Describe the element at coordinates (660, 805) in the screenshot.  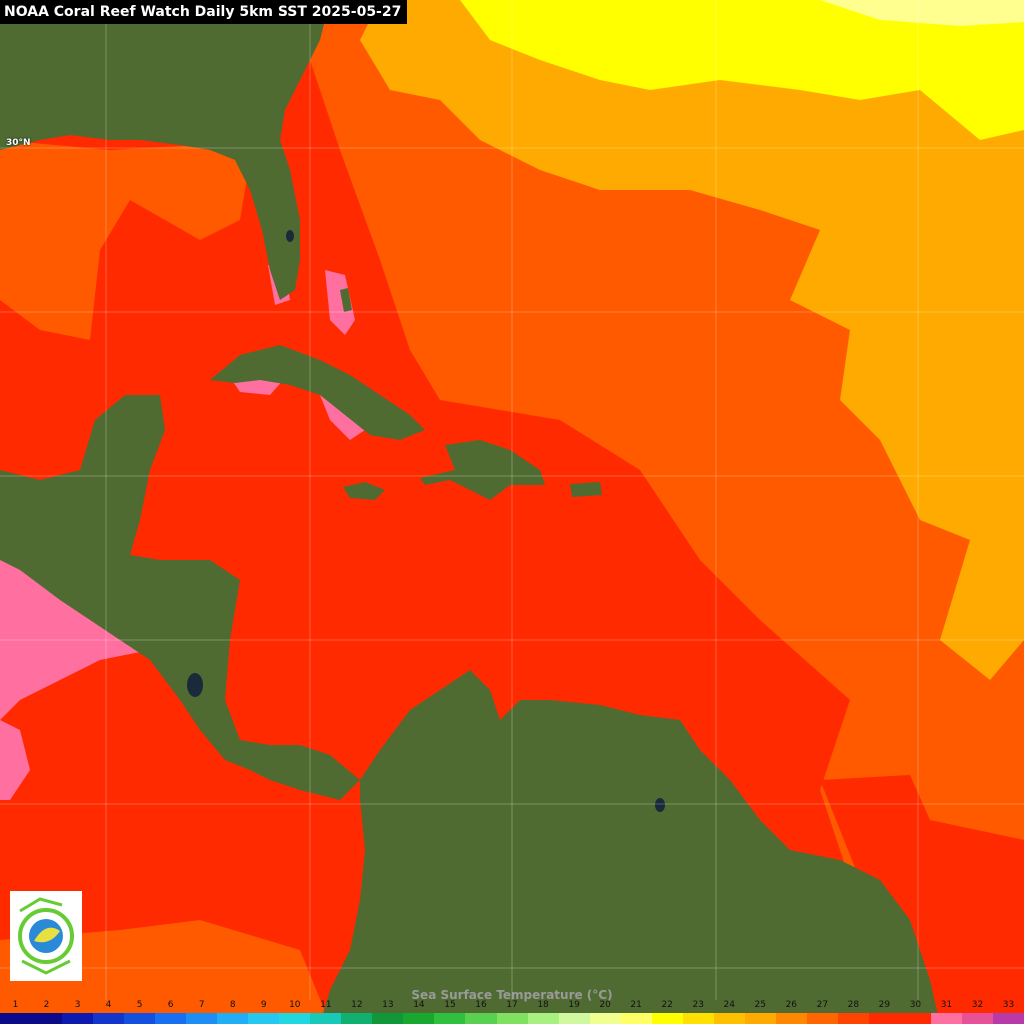
I see `lake-guri` at that location.